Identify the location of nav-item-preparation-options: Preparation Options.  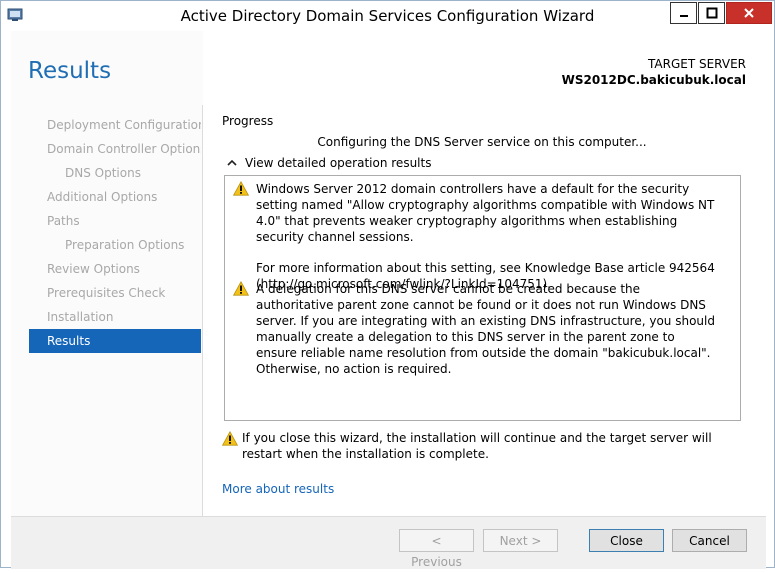
(115, 245).